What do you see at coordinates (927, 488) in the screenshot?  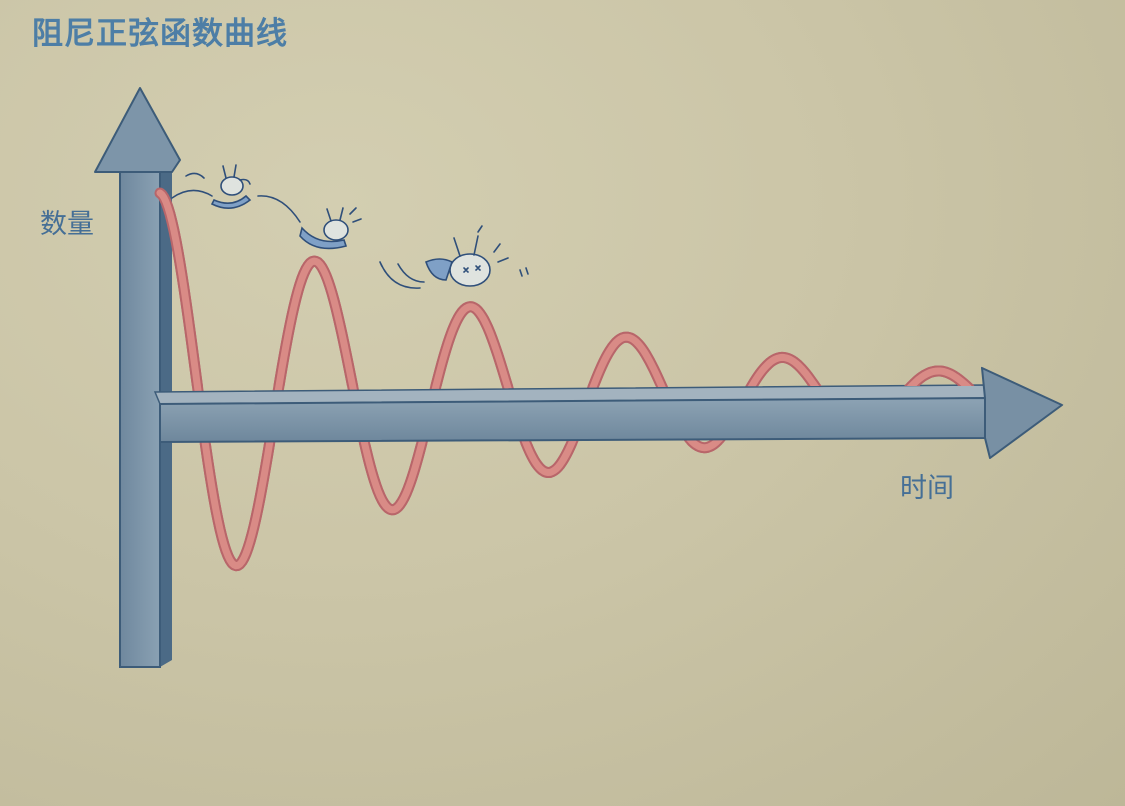 I see `x-axis-label: 时间` at bounding box center [927, 488].